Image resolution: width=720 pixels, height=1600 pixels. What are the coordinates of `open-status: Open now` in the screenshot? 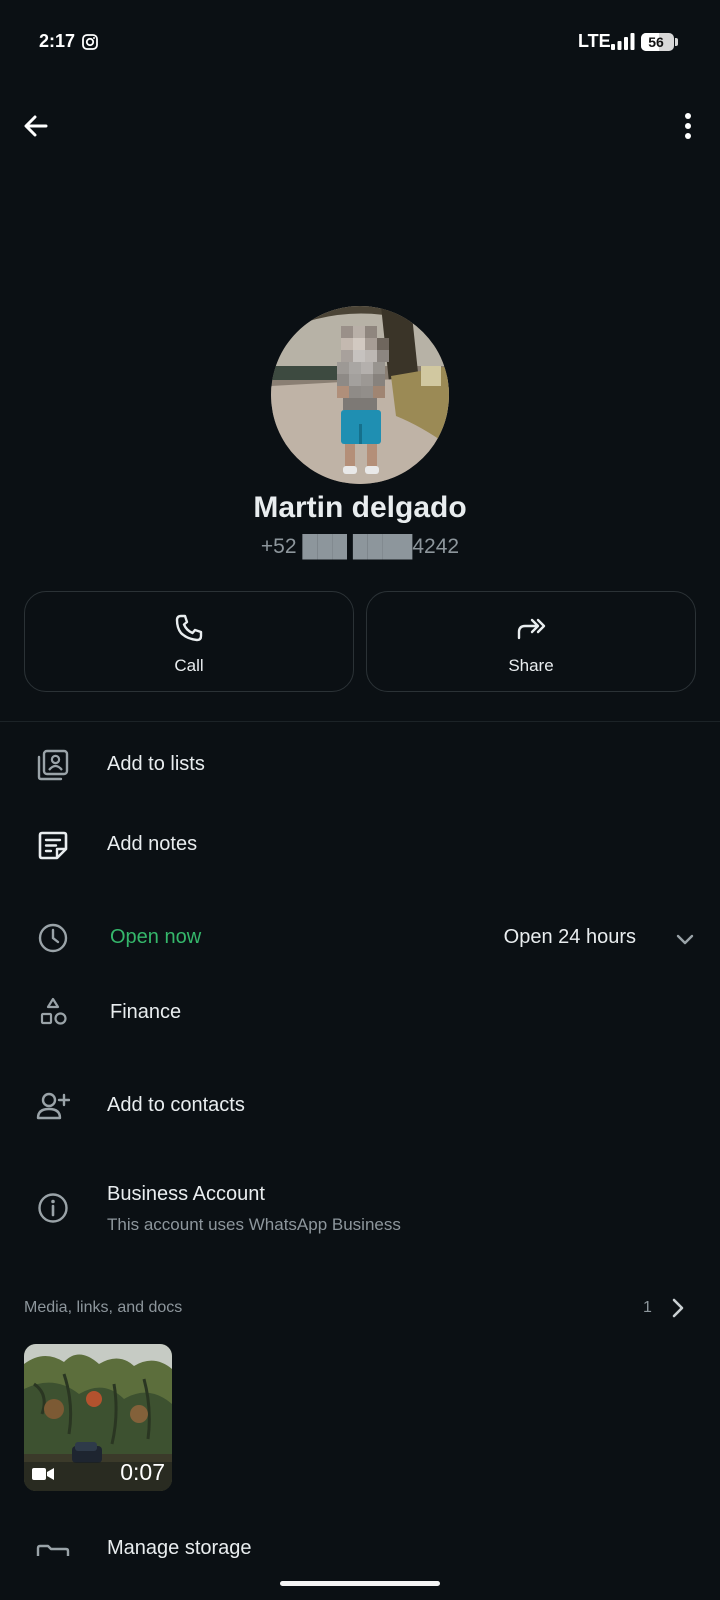 It's located at (156, 937).